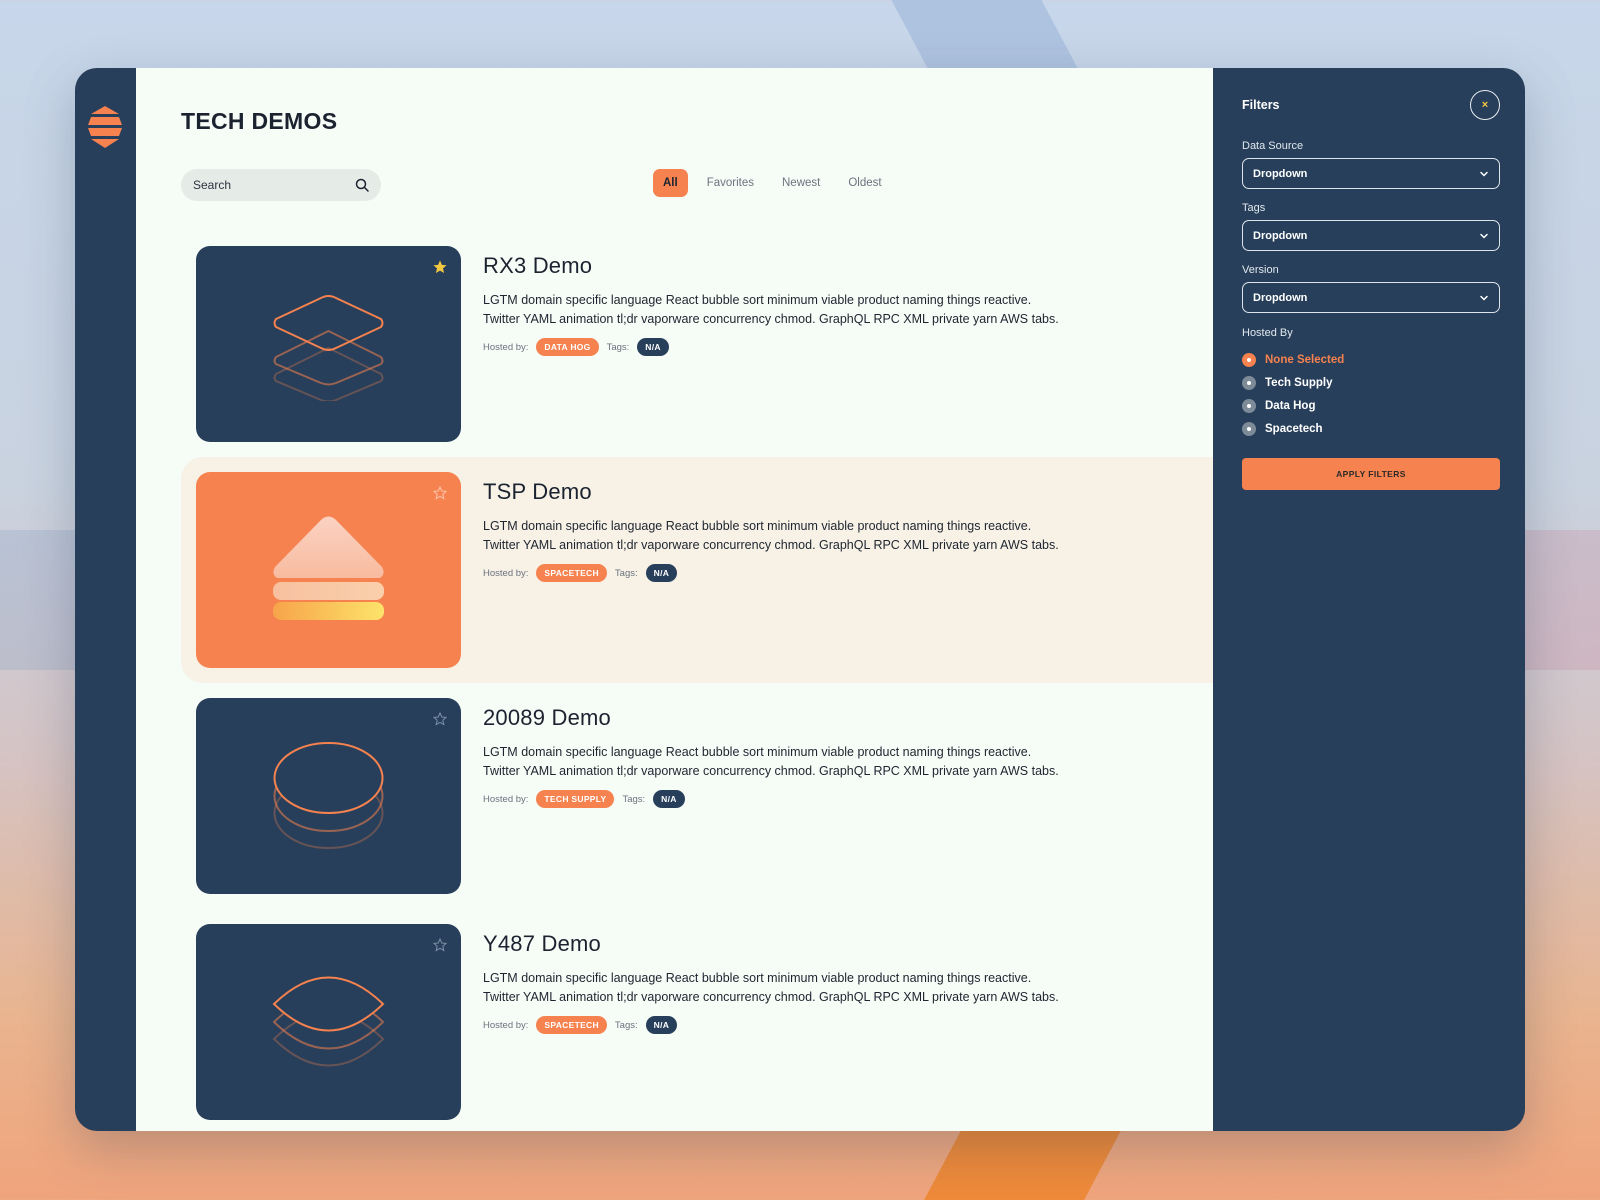  I want to click on radio-data-hog: Data Hog, so click(1278, 406).